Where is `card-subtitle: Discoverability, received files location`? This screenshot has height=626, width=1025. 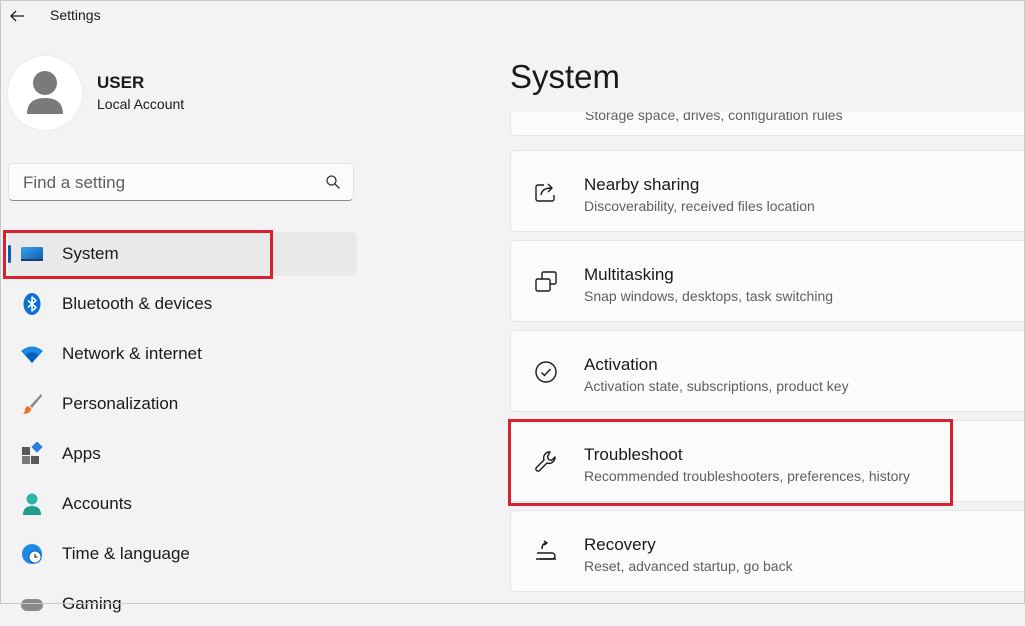 card-subtitle: Discoverability, received files location is located at coordinates (699, 206).